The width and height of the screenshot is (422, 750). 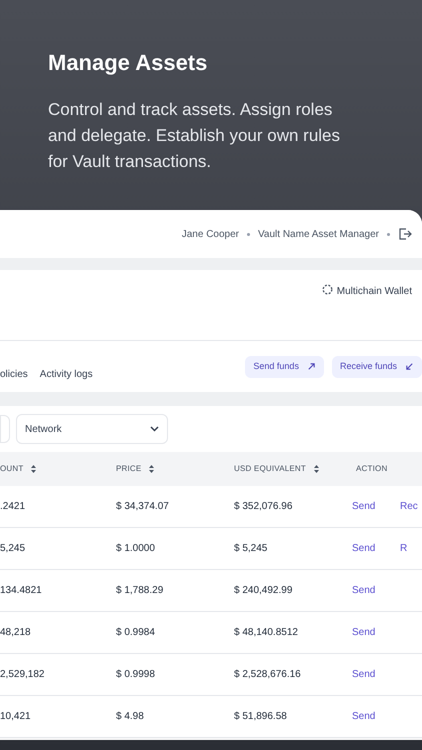 I want to click on action-link: R, so click(x=404, y=548).